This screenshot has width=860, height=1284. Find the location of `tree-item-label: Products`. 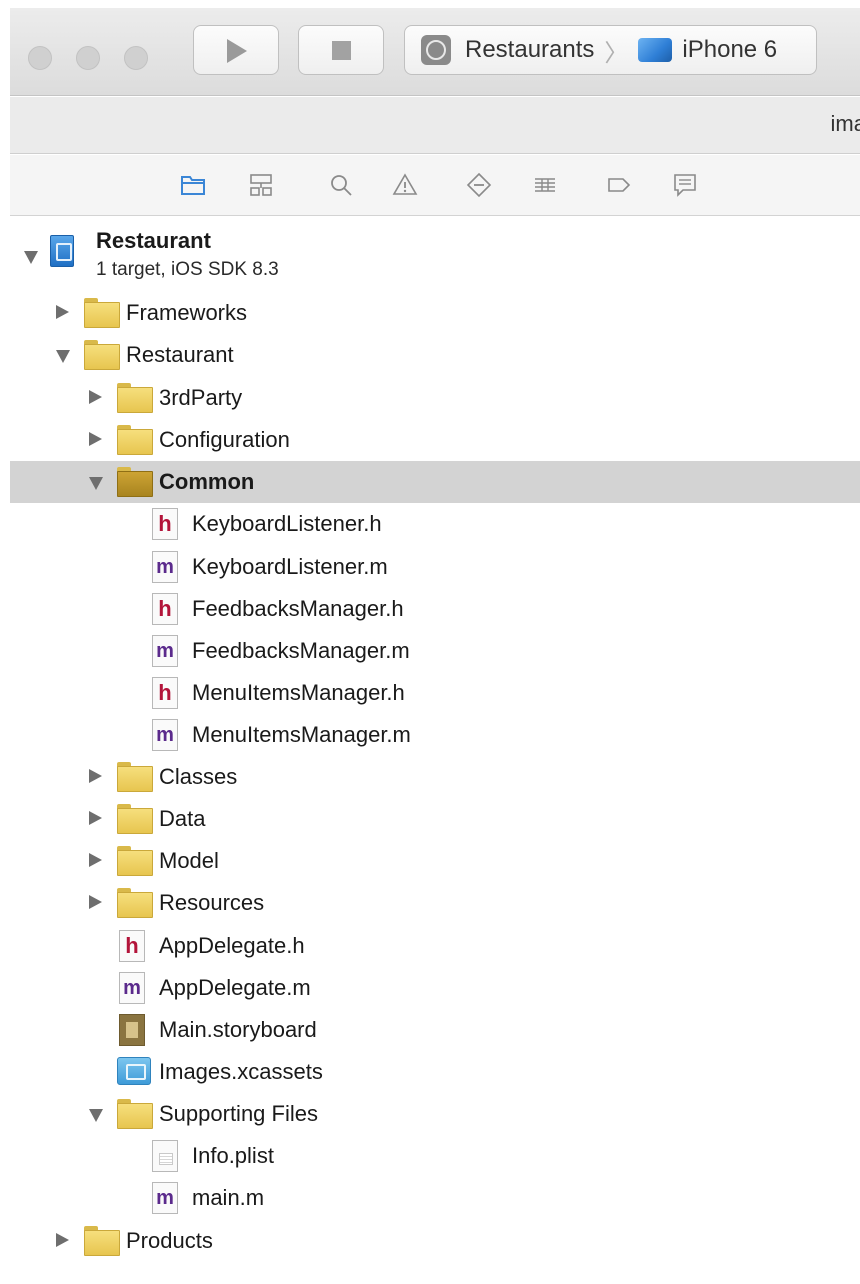

tree-item-label: Products is located at coordinates (169, 1240).